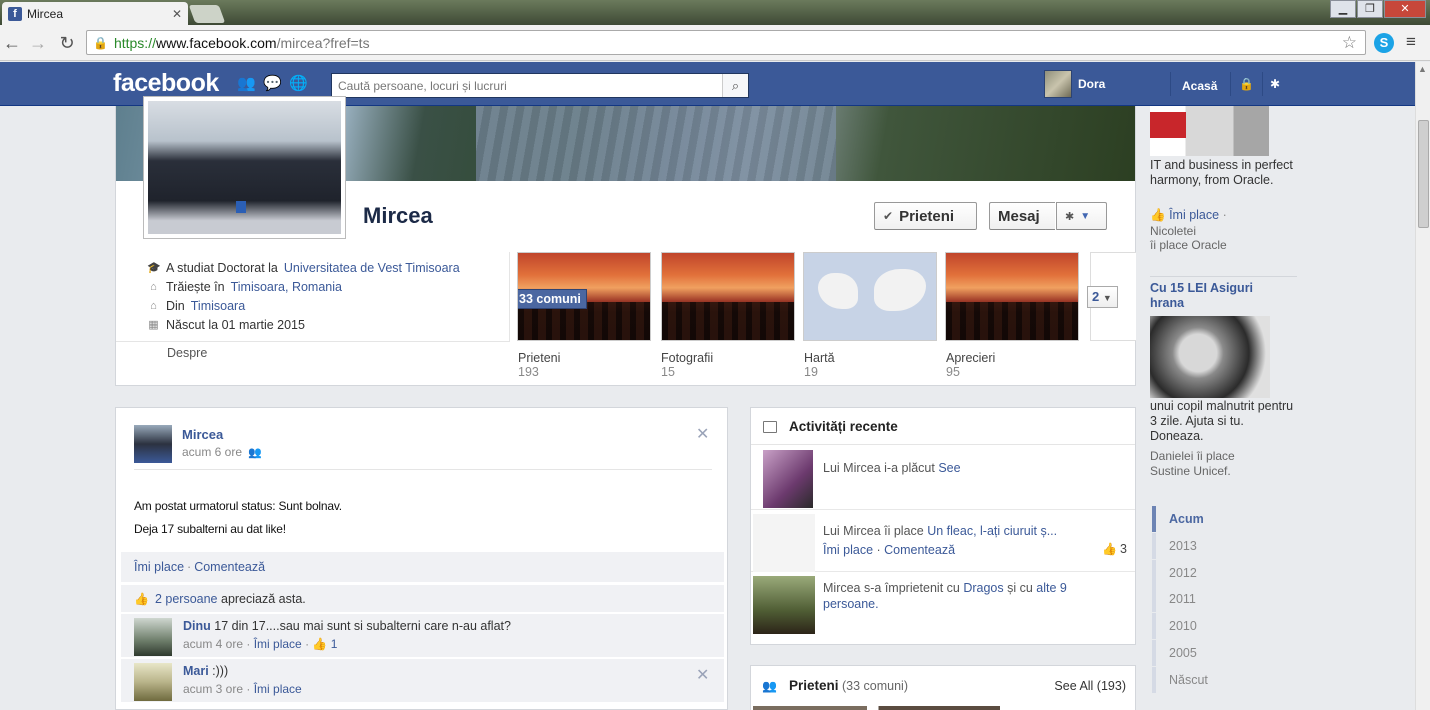 Image resolution: width=1430 pixels, height=710 pixels. I want to click on maximize-icon: ❐, so click(1370, 9).